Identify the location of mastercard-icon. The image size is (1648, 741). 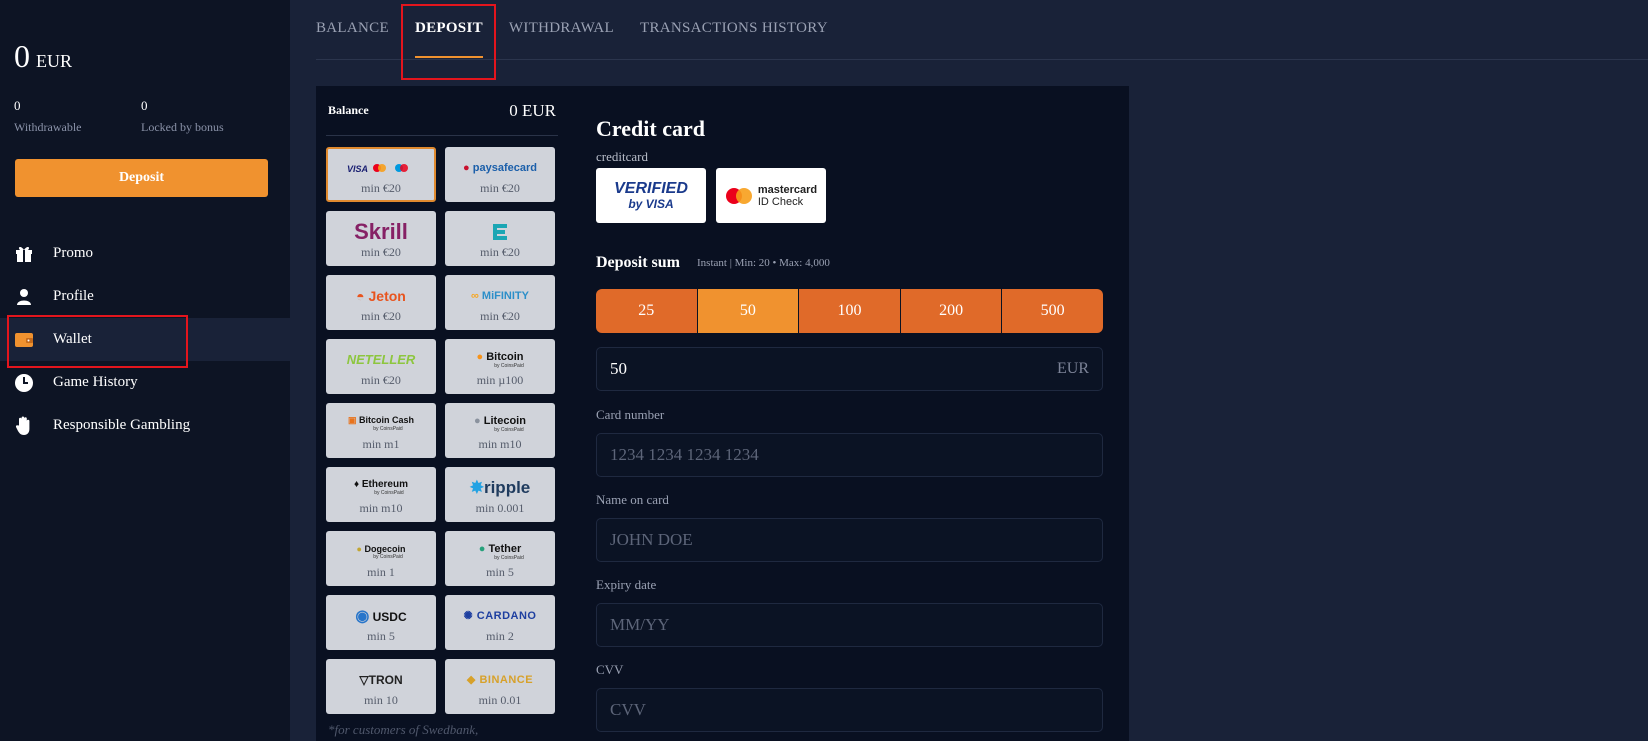
(738, 195).